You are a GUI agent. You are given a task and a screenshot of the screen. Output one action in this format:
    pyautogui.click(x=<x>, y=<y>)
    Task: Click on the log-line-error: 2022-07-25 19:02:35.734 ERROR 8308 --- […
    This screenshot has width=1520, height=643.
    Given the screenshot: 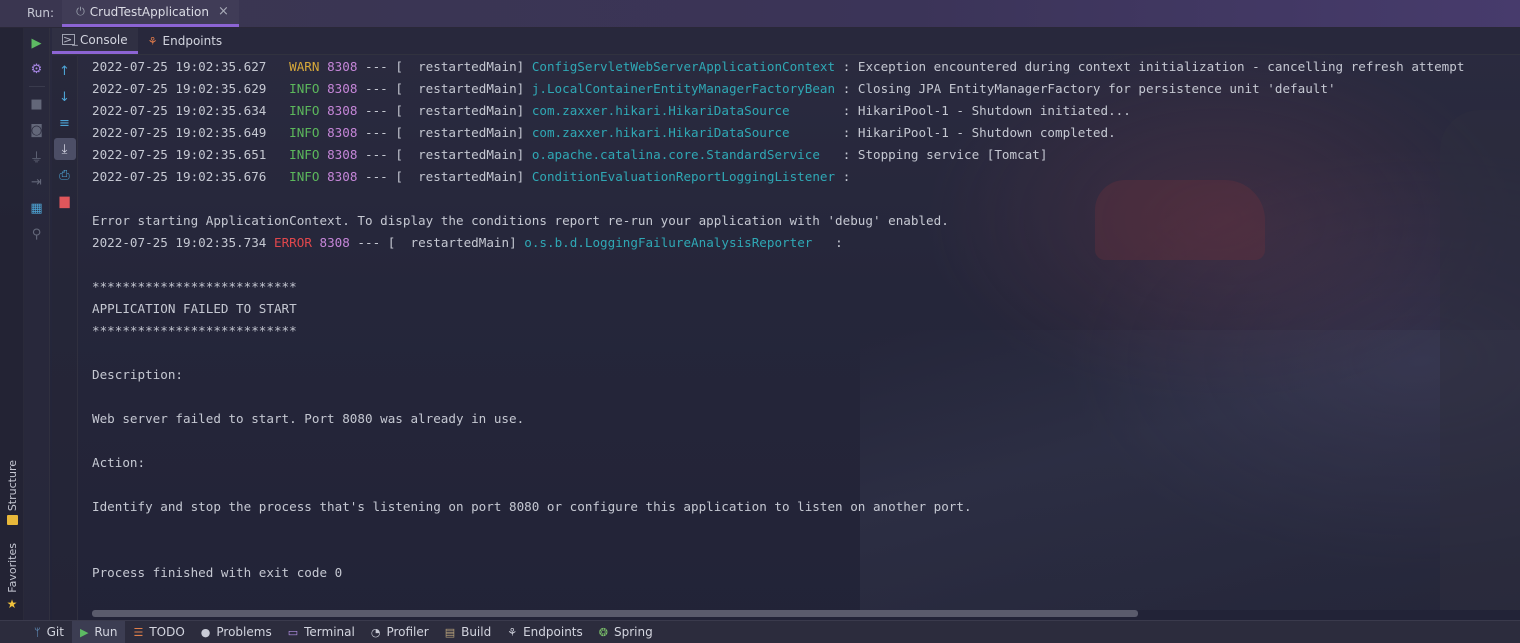 What is the action you would take?
    pyautogui.click(x=467, y=242)
    